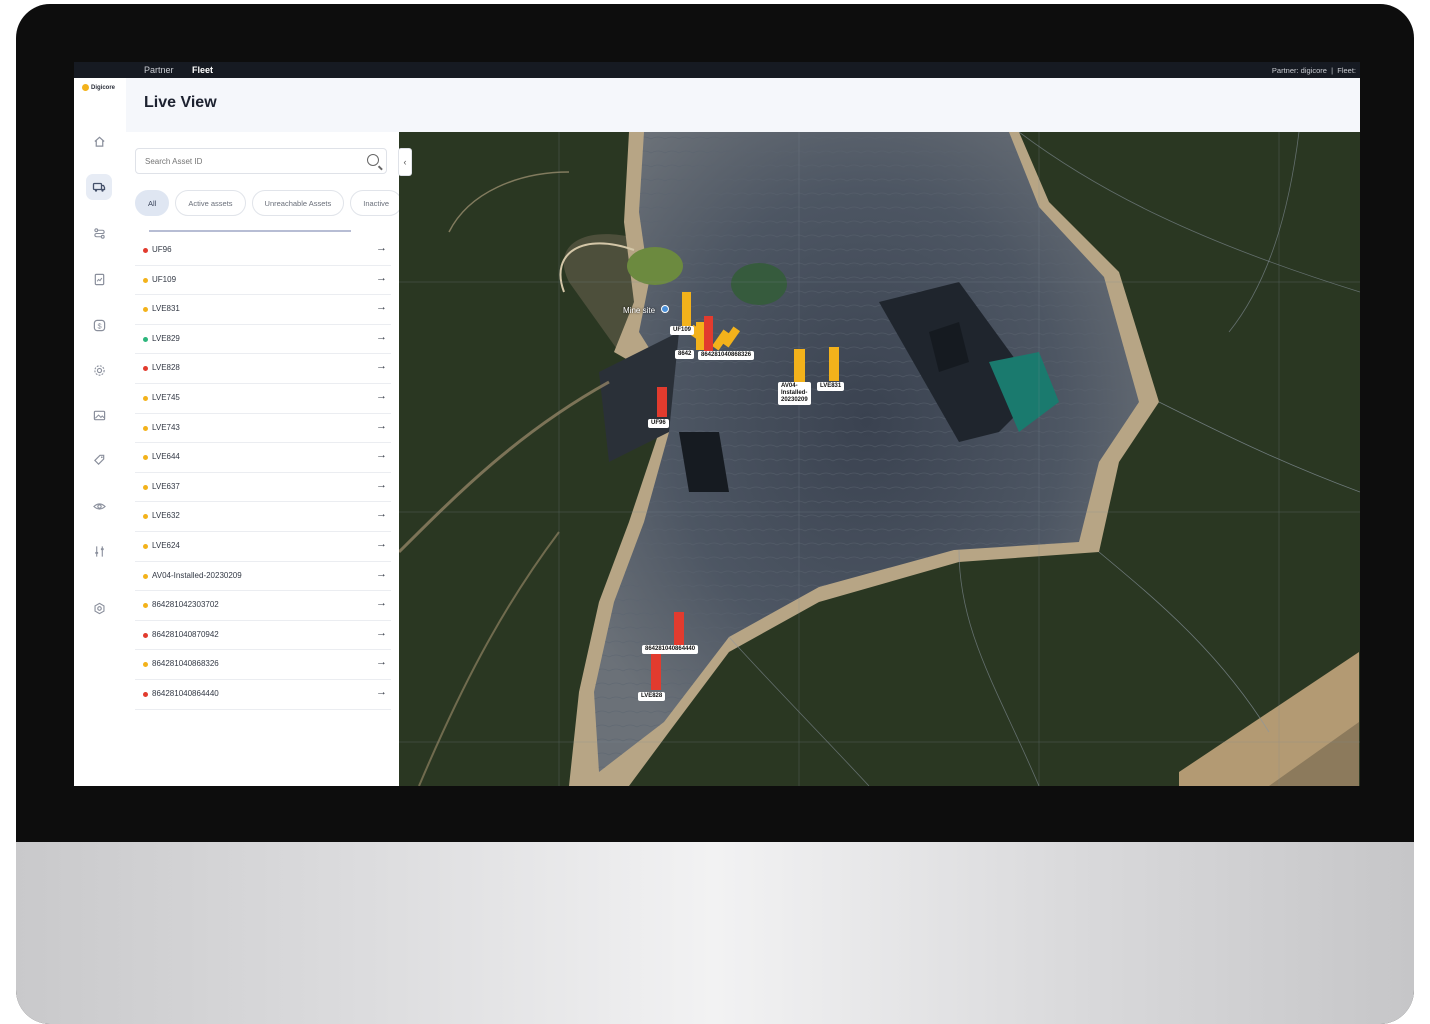 The width and height of the screenshot is (1430, 1024). I want to click on filter-chip-inactive: Inactive, so click(374, 203).